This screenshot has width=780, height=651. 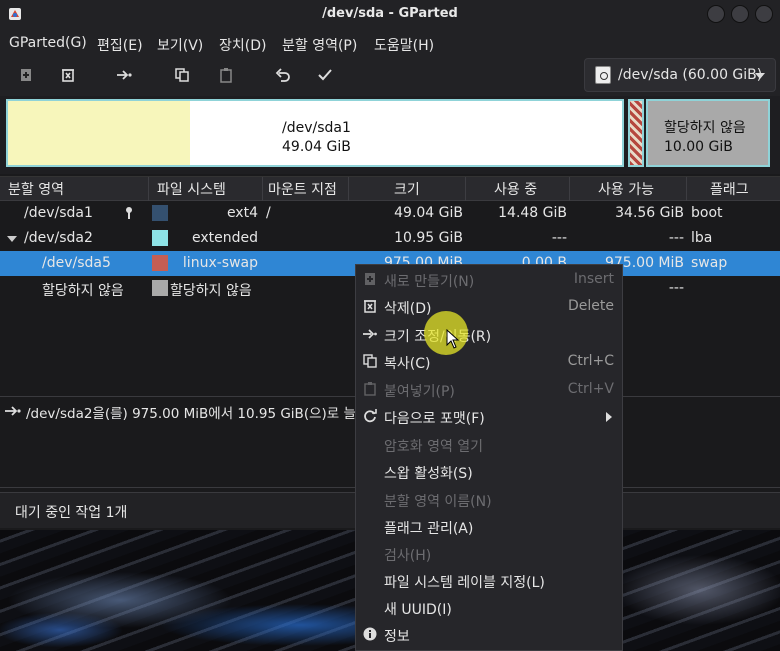 I want to click on diskmap-partition-size: 49.04 GiB, so click(x=316, y=147).